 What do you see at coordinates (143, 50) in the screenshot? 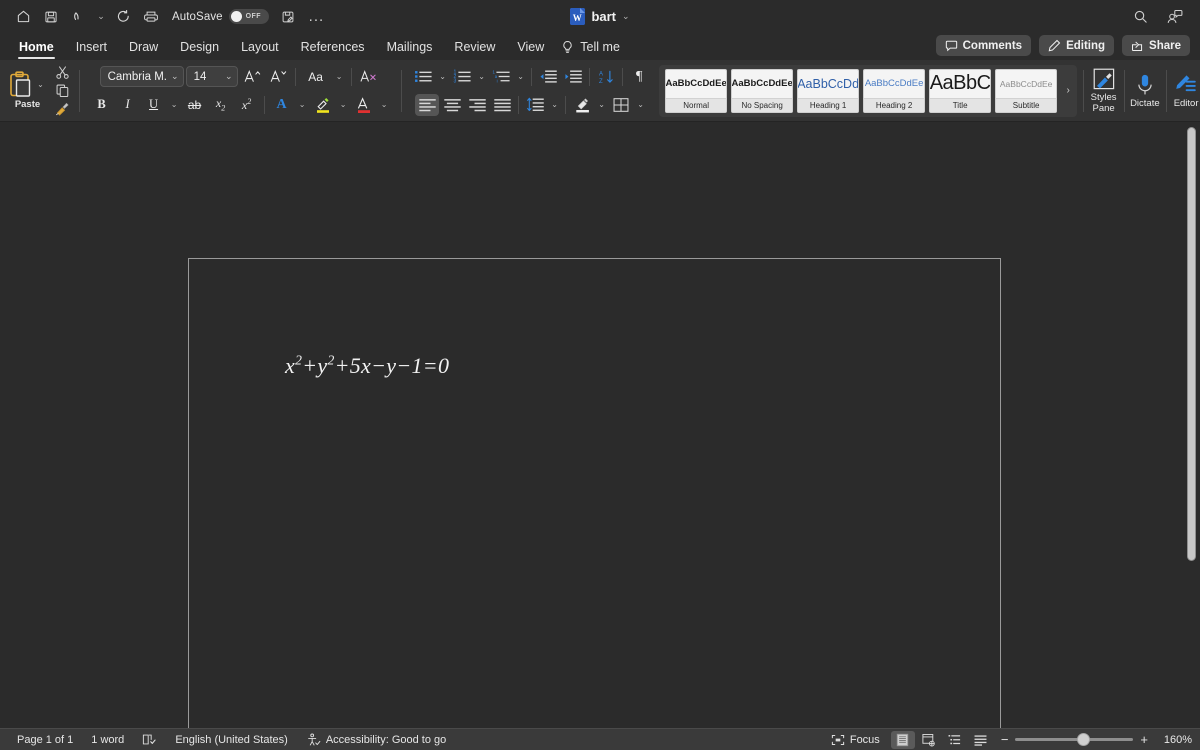
I see `tab-draw: Draw` at bounding box center [143, 50].